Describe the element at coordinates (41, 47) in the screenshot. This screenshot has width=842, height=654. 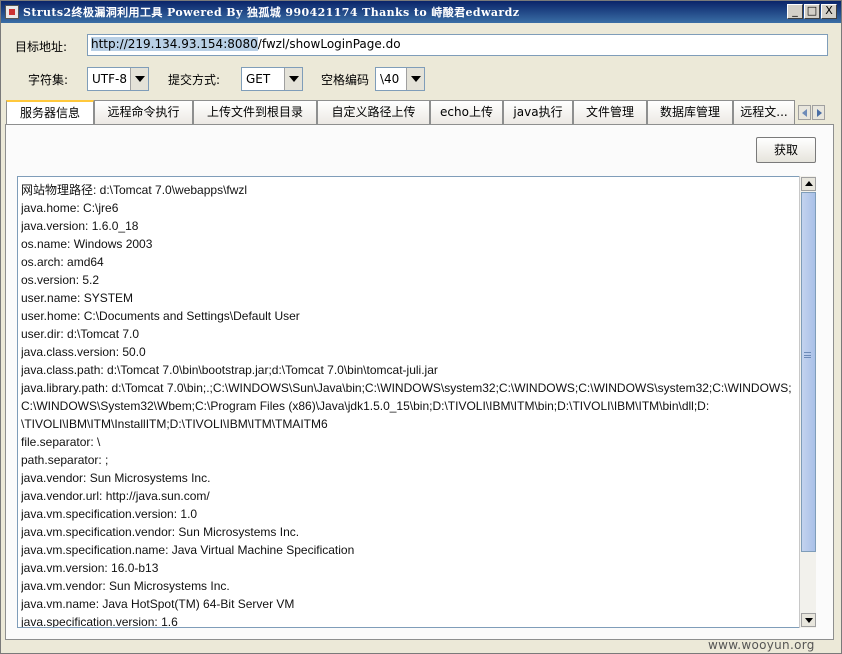
I see `url-label: 目标地址:` at that location.